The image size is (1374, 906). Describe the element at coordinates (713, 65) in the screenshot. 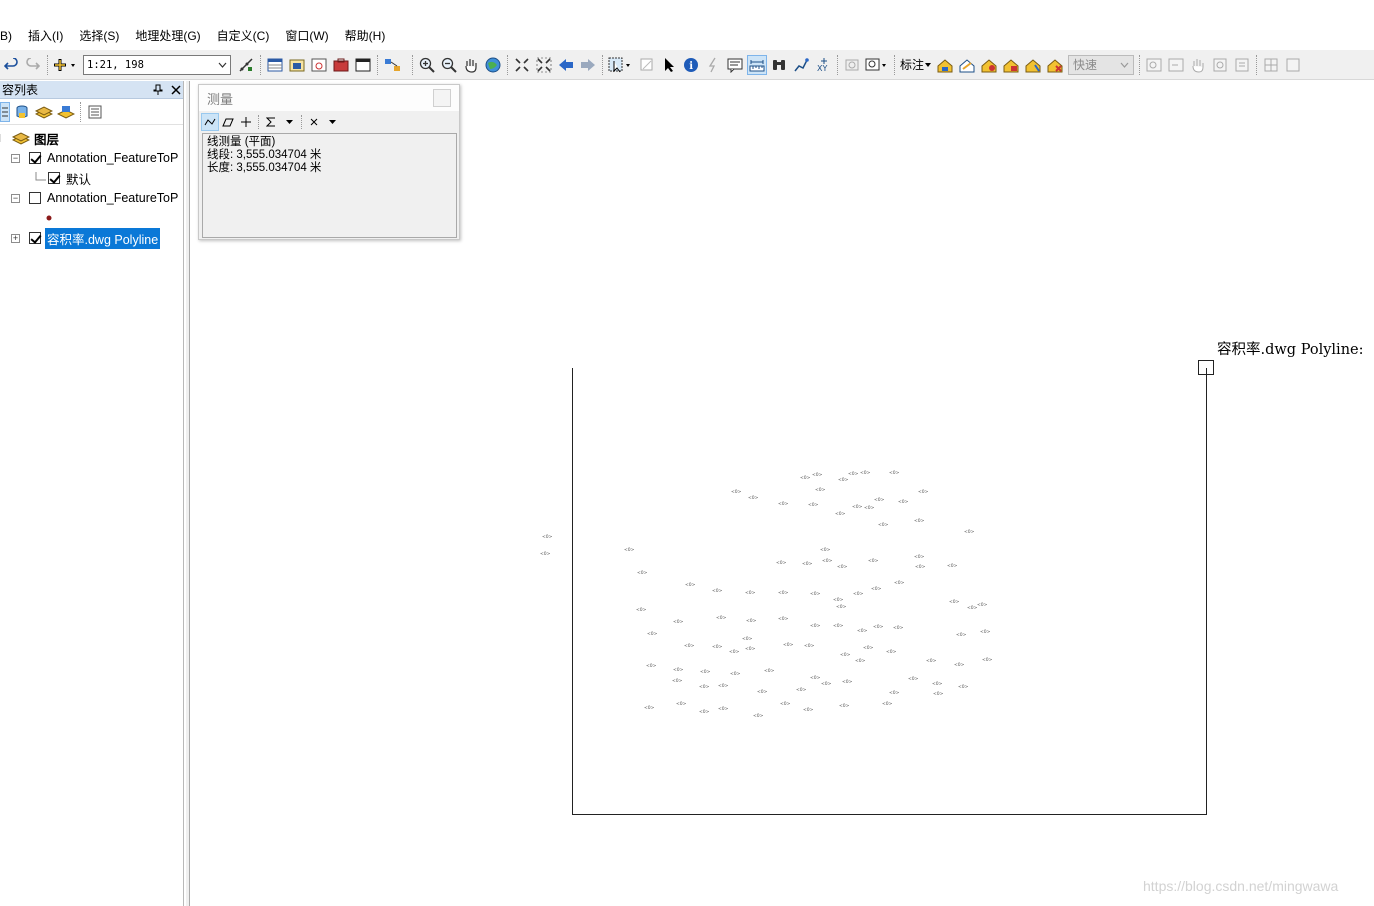

I see `hyperlink-icon` at that location.